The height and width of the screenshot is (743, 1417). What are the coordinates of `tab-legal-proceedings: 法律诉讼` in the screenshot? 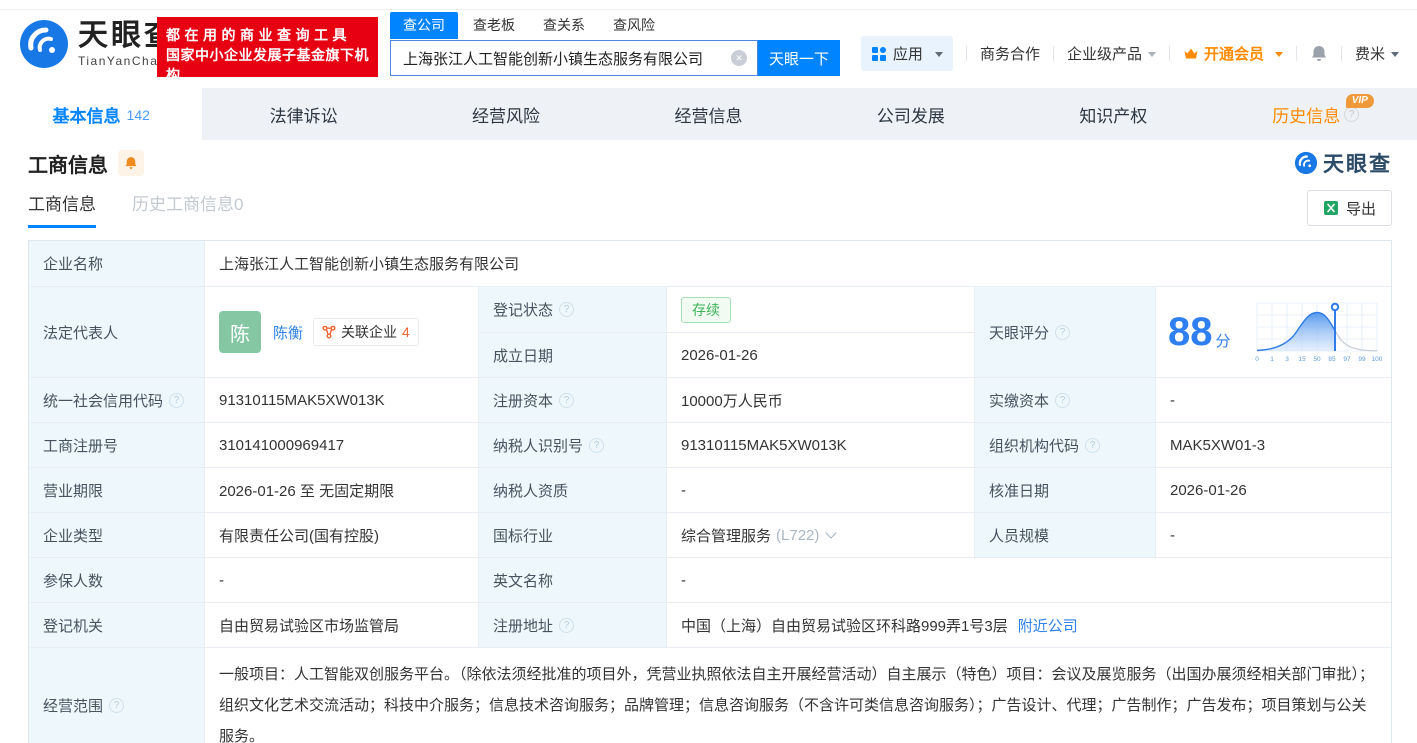 It's located at (303, 114).